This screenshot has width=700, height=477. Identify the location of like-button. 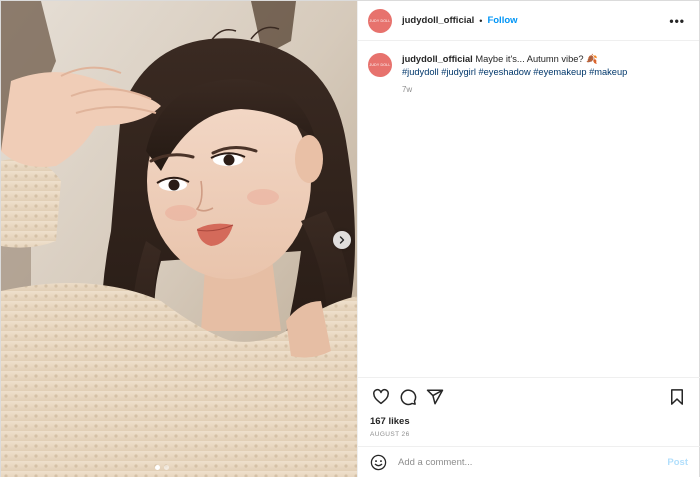
(381, 397).